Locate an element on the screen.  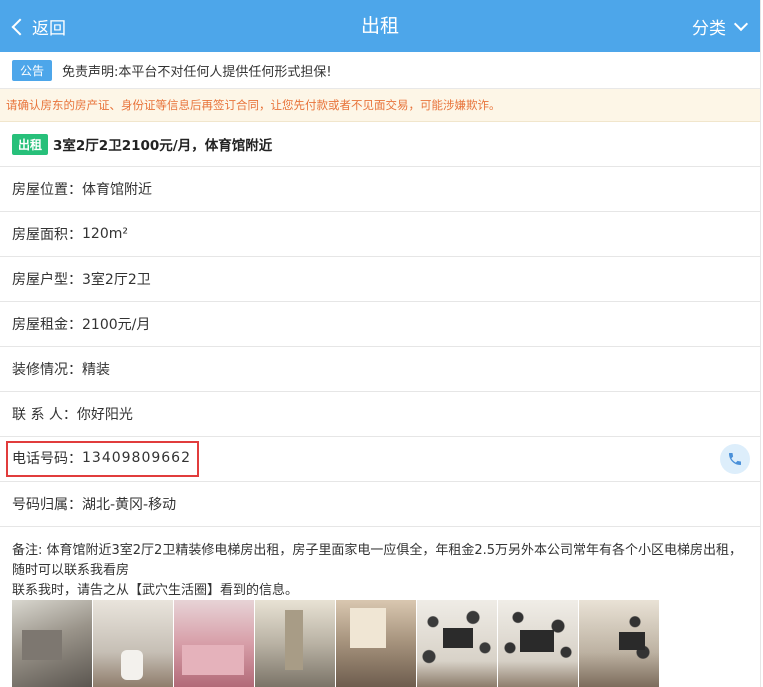
phone-icon is located at coordinates (735, 459).